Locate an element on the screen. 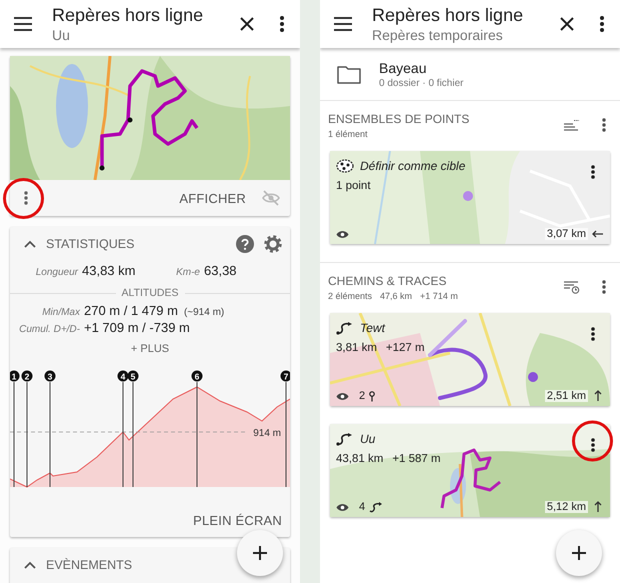  stat-value: 43,83 km is located at coordinates (109, 270).